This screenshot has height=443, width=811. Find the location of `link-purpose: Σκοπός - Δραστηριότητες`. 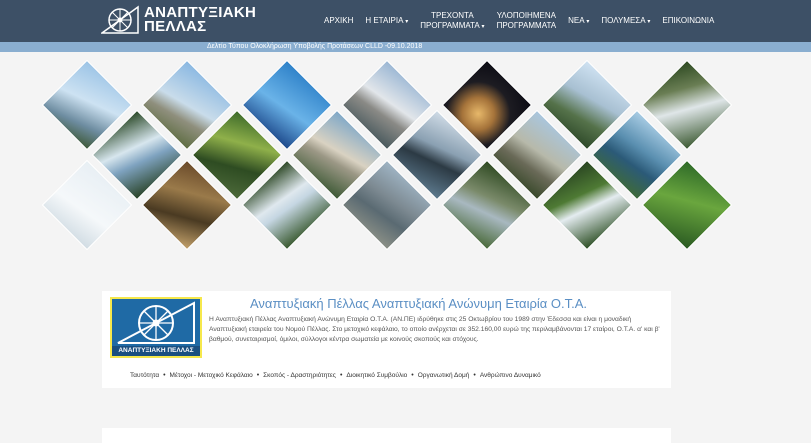

link-purpose: Σκοπός - Δραστηριότητες is located at coordinates (299, 375).